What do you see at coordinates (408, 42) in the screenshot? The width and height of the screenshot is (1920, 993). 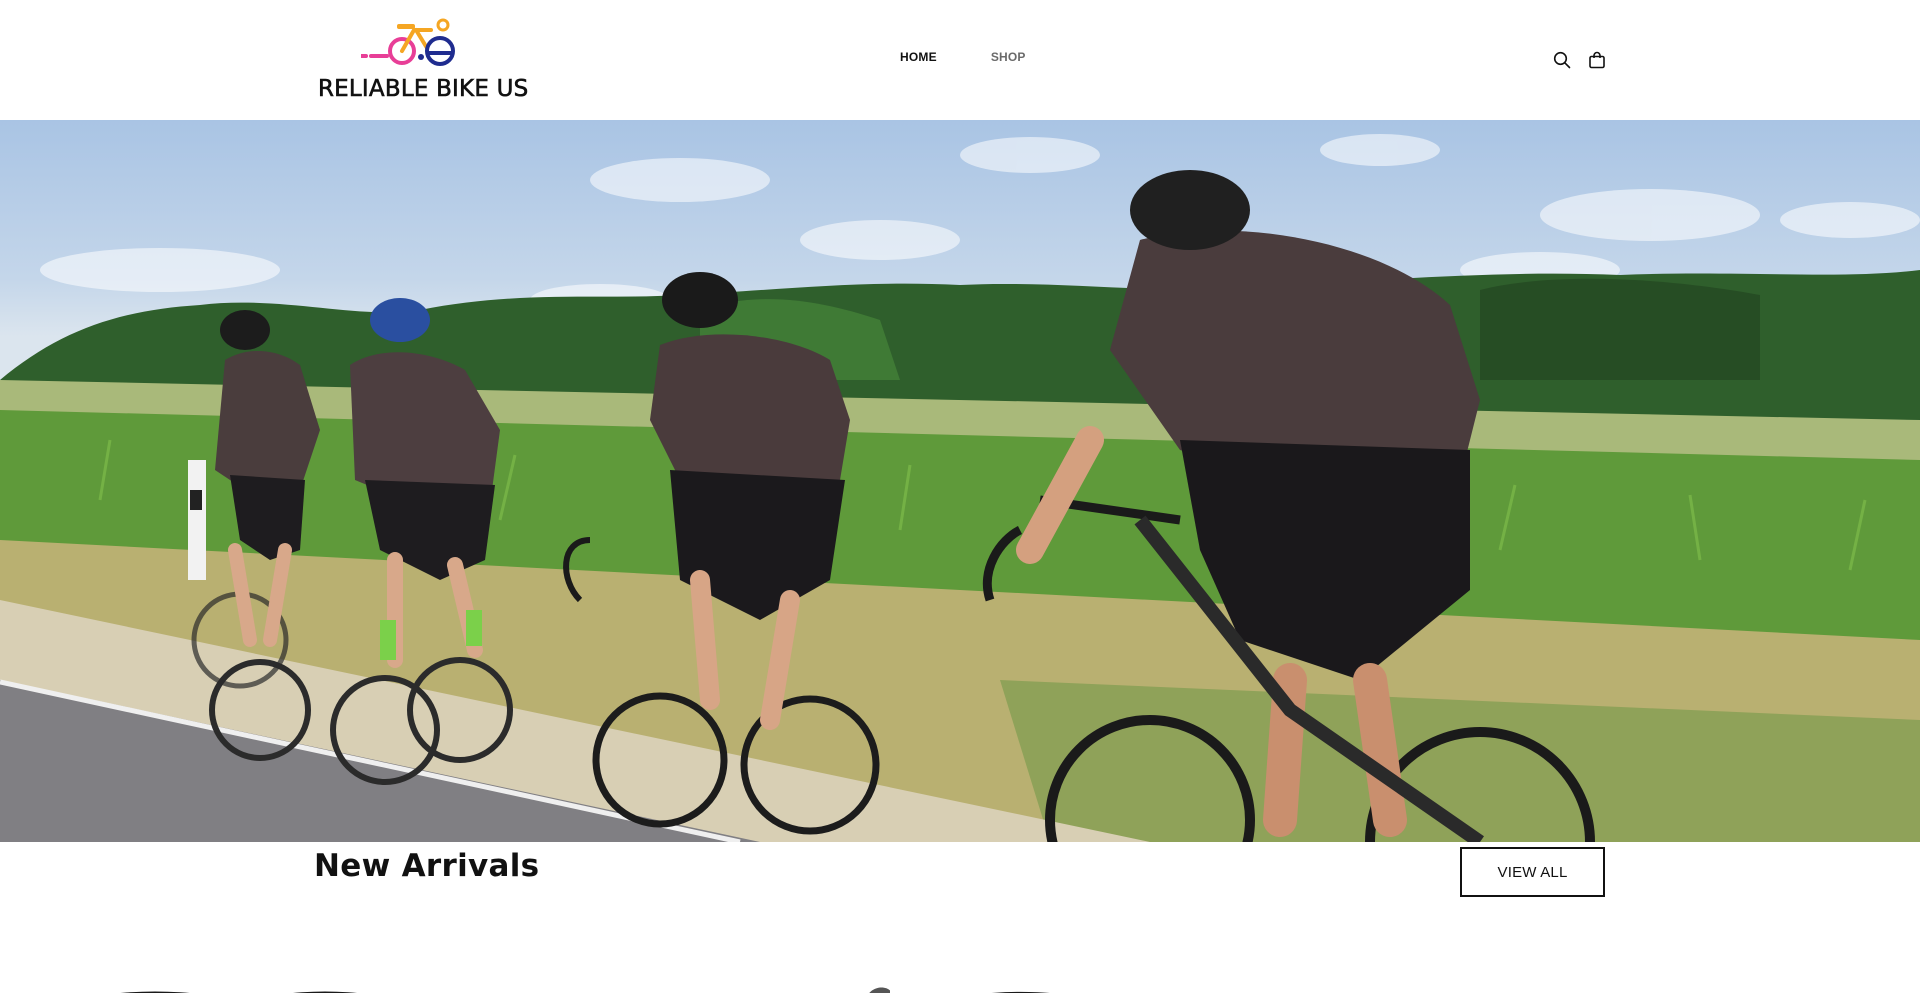 I see `bicycle-logo-icon` at bounding box center [408, 42].